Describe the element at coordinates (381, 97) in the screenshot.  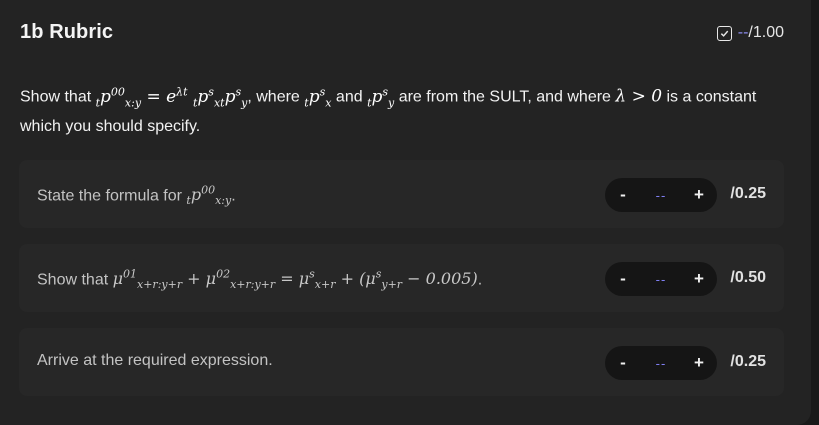
I see `math-expression: tpsy` at that location.